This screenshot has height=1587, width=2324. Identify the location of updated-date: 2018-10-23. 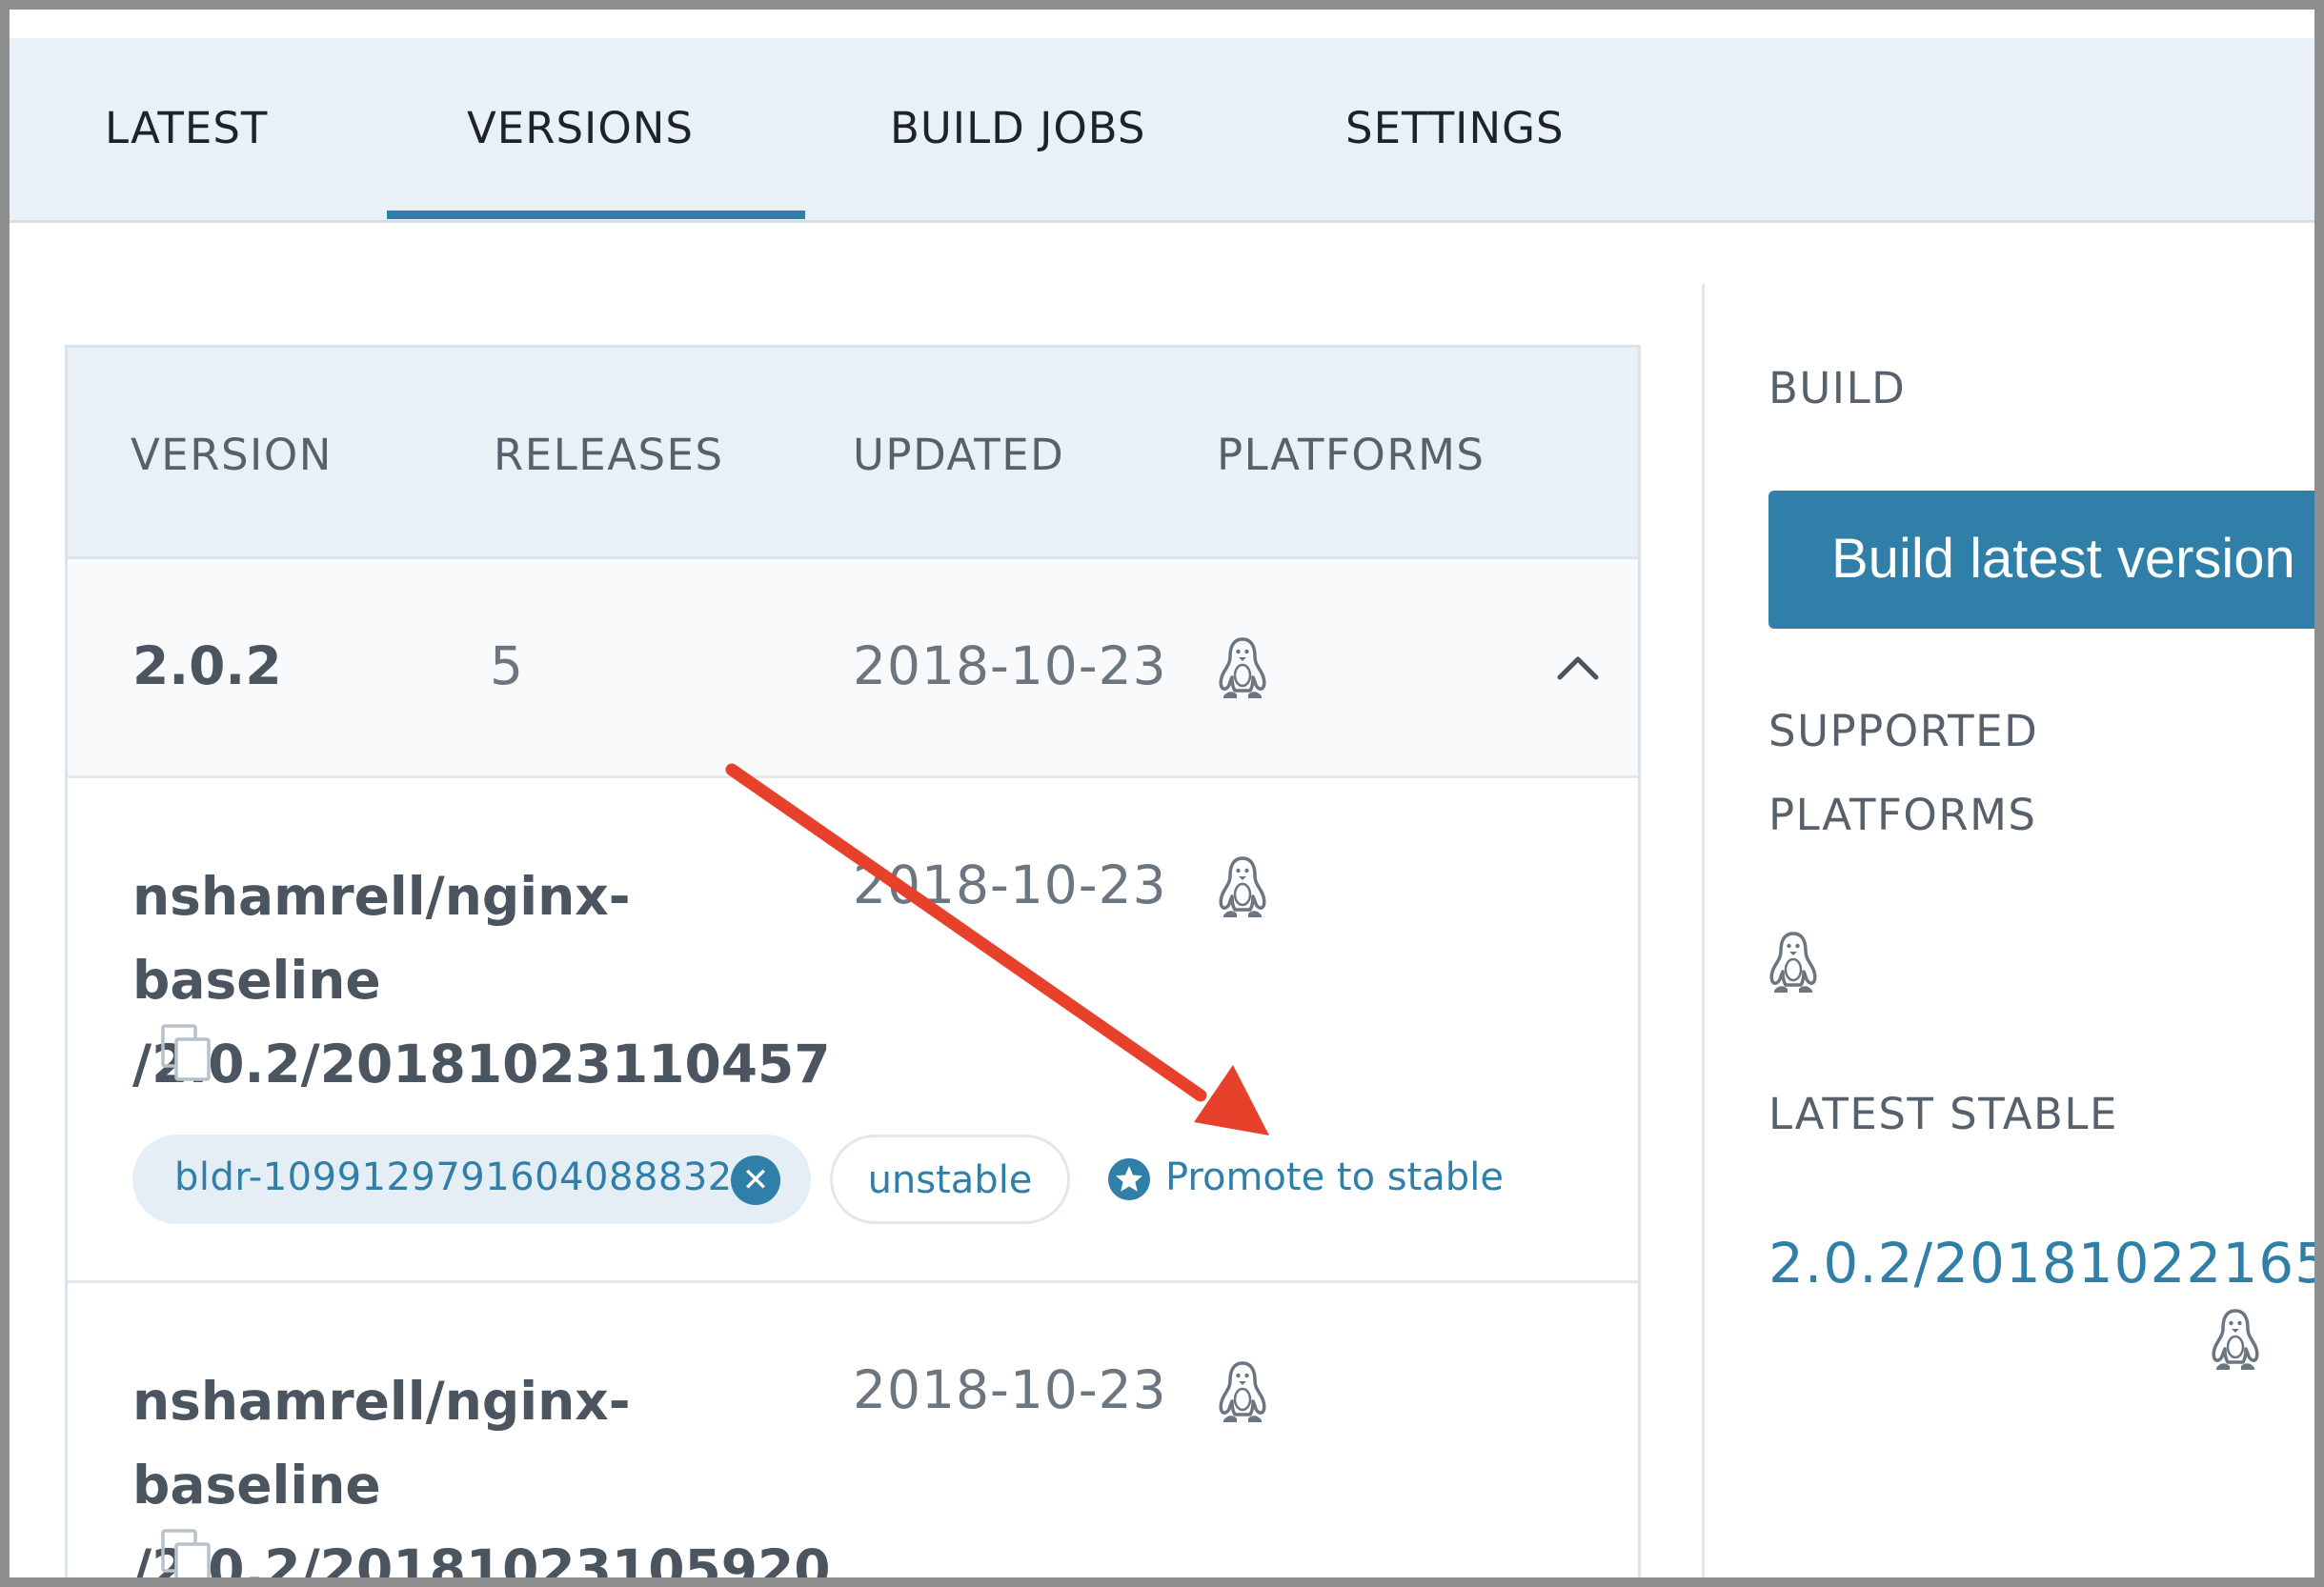
(1010, 666).